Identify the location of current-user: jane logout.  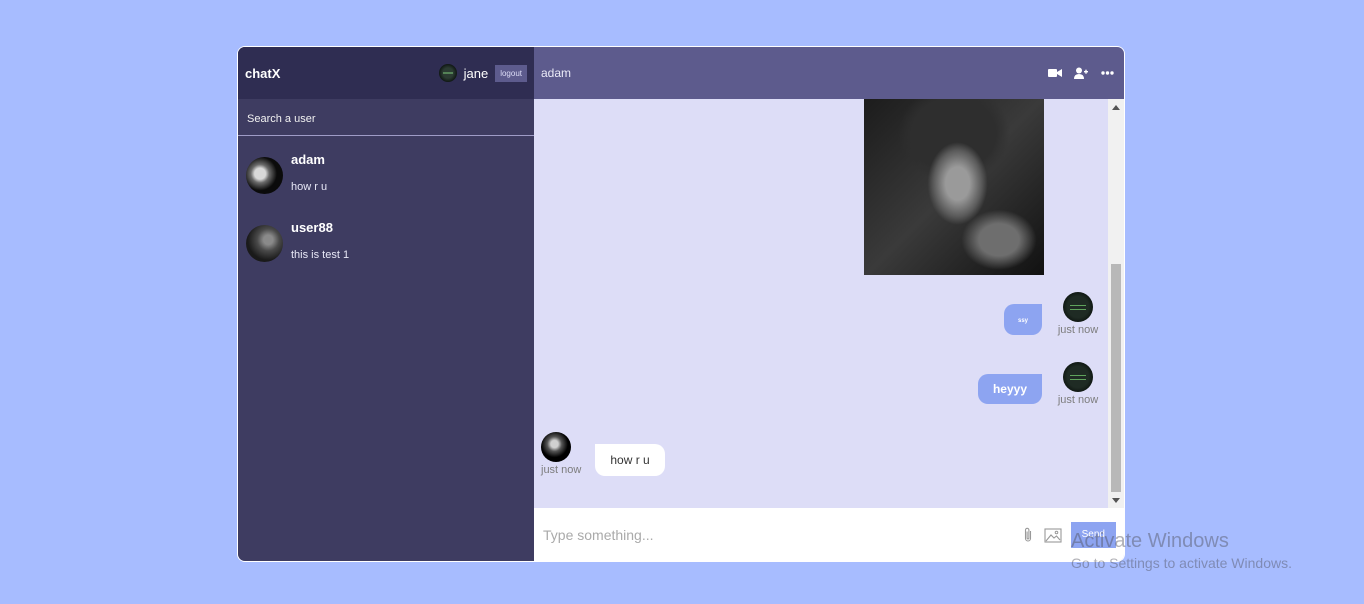
(482, 73).